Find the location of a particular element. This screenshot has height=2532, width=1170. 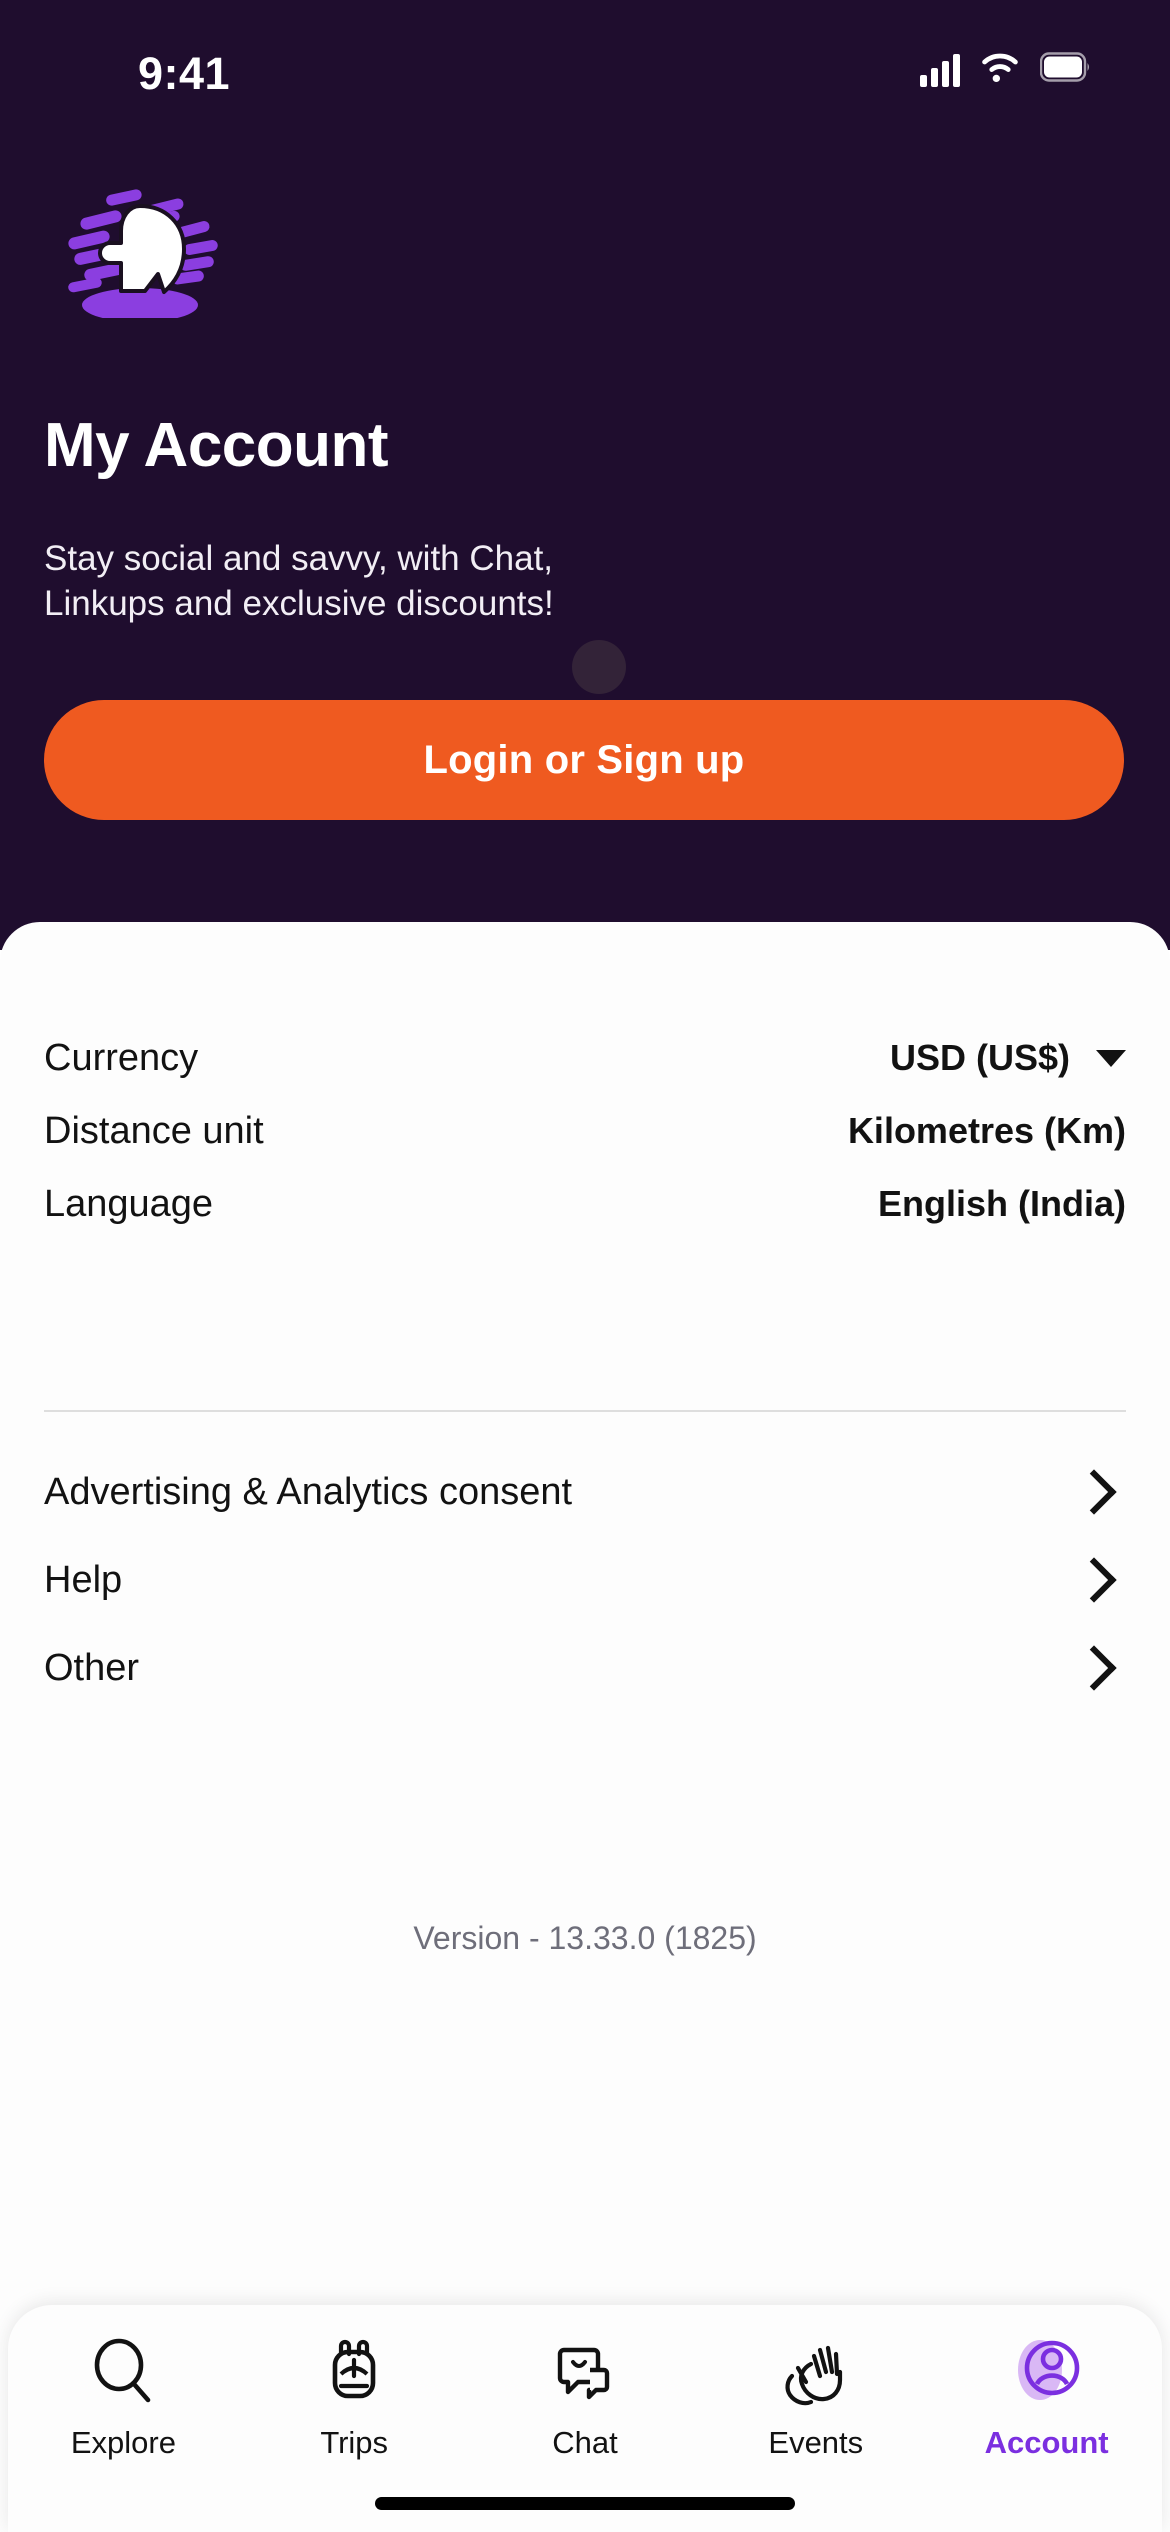

section-divider is located at coordinates (585, 1411).